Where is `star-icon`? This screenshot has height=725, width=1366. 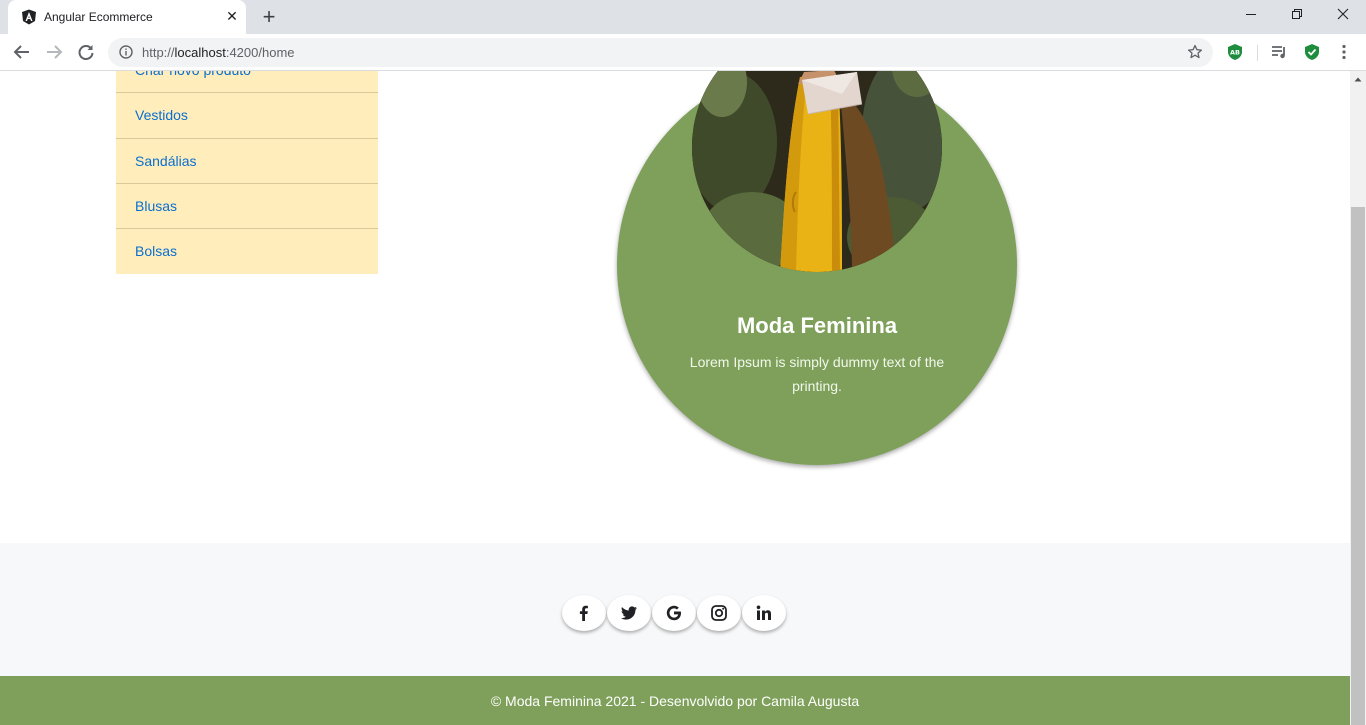
star-icon is located at coordinates (1195, 52).